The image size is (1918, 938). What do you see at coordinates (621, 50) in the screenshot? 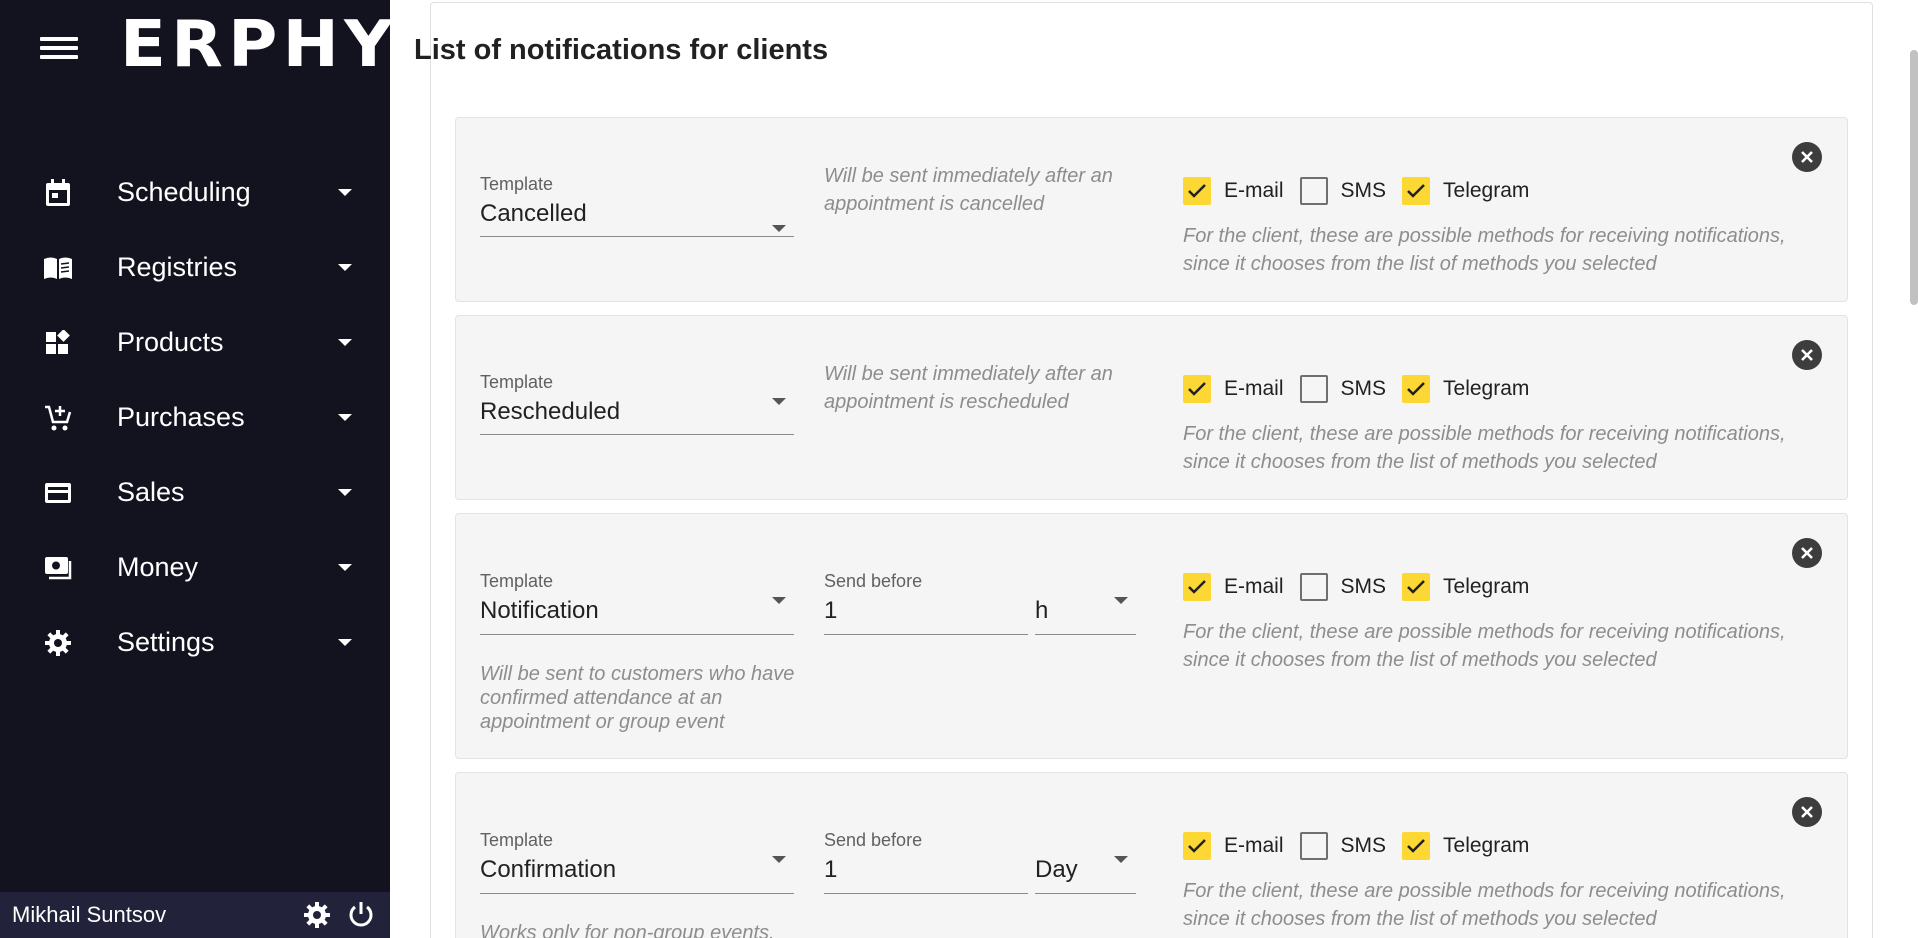
I see `page-title: List of notifications for clients` at bounding box center [621, 50].